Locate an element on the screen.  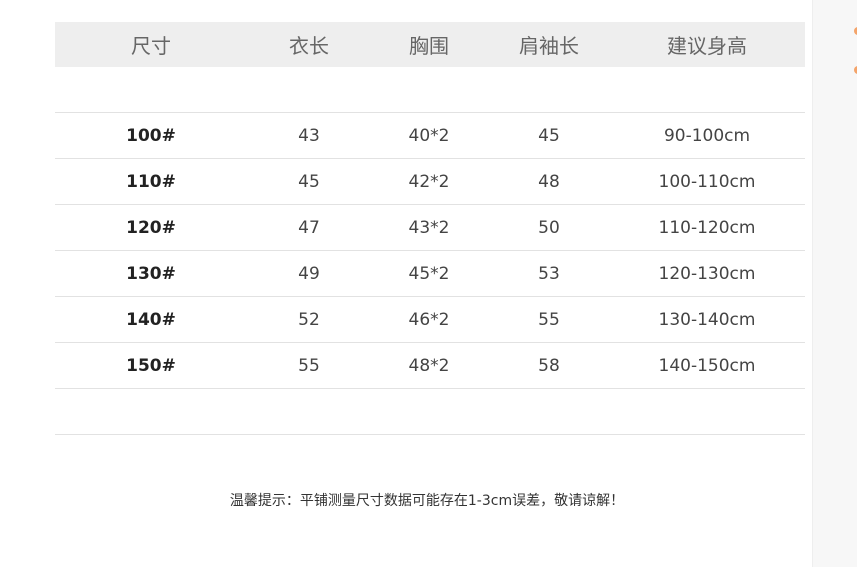
table-row: 110# 45 42*2 48 100-110cm is located at coordinates (430, 182).